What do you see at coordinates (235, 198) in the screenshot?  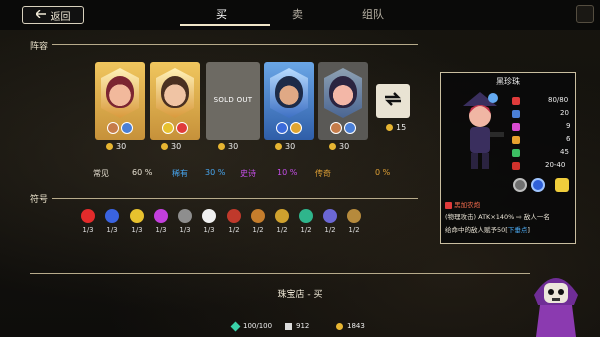 I see `symbols-divider` at bounding box center [235, 198].